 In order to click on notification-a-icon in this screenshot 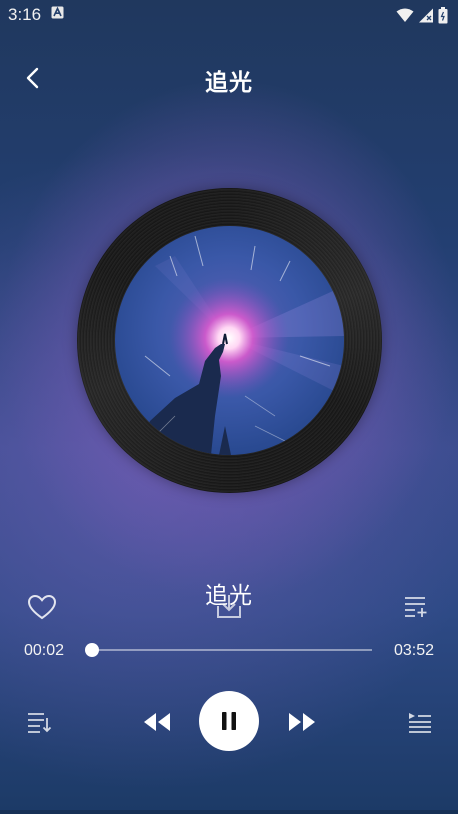, I will do `click(57, 15)`.